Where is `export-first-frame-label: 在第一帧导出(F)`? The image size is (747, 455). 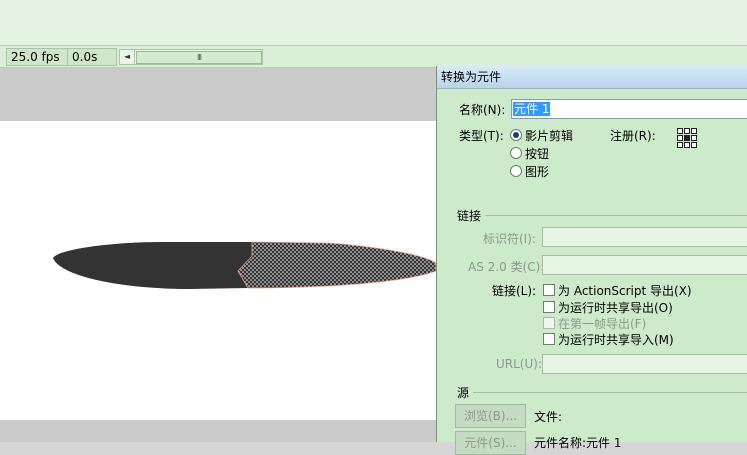 export-first-frame-label: 在第一帧导出(F) is located at coordinates (602, 323).